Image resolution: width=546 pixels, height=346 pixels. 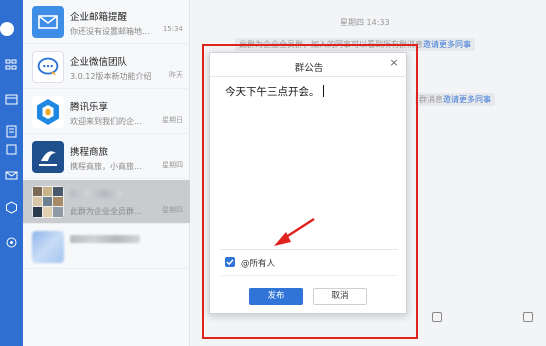 I want to click on conversation-time: 星期日, so click(x=172, y=120).